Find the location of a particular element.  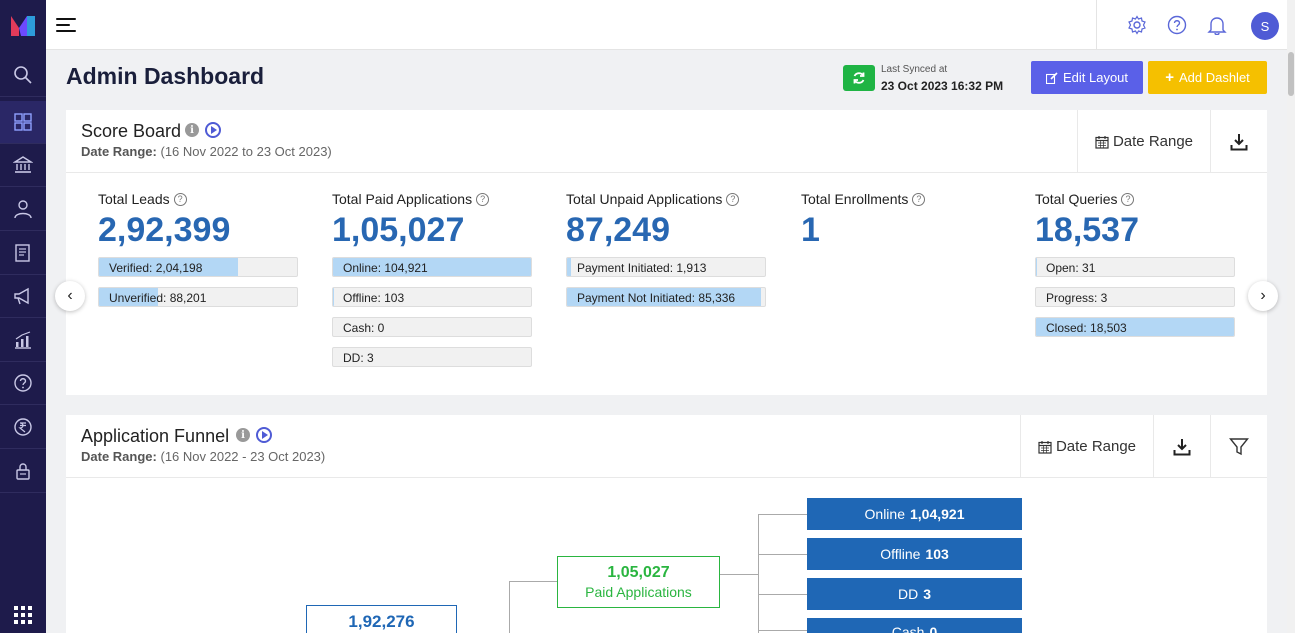

sidebar-item-dashboard is located at coordinates (23, 122).